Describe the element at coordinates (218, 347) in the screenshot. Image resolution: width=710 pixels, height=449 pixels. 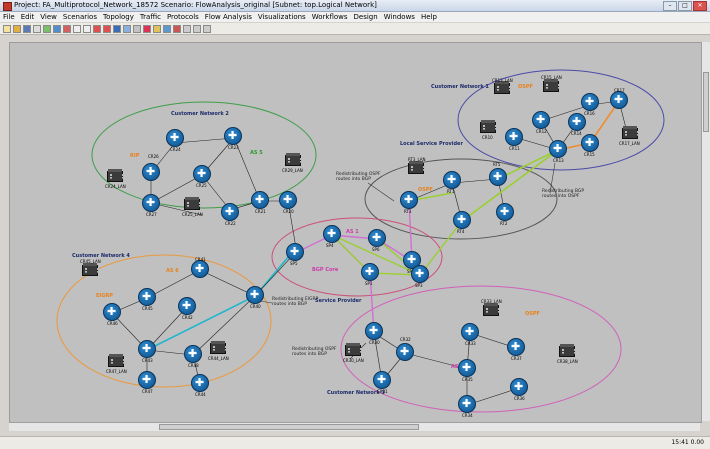
I see `lan-cr44` at that location.